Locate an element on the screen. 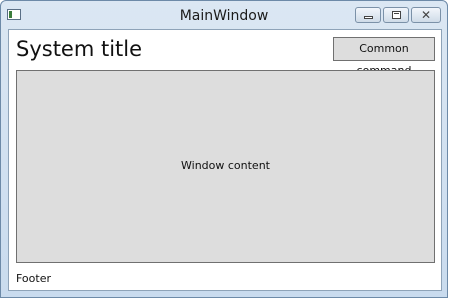 Image resolution: width=450 pixels, height=300 pixels. caption-buttons: ✕ is located at coordinates (398, 15).